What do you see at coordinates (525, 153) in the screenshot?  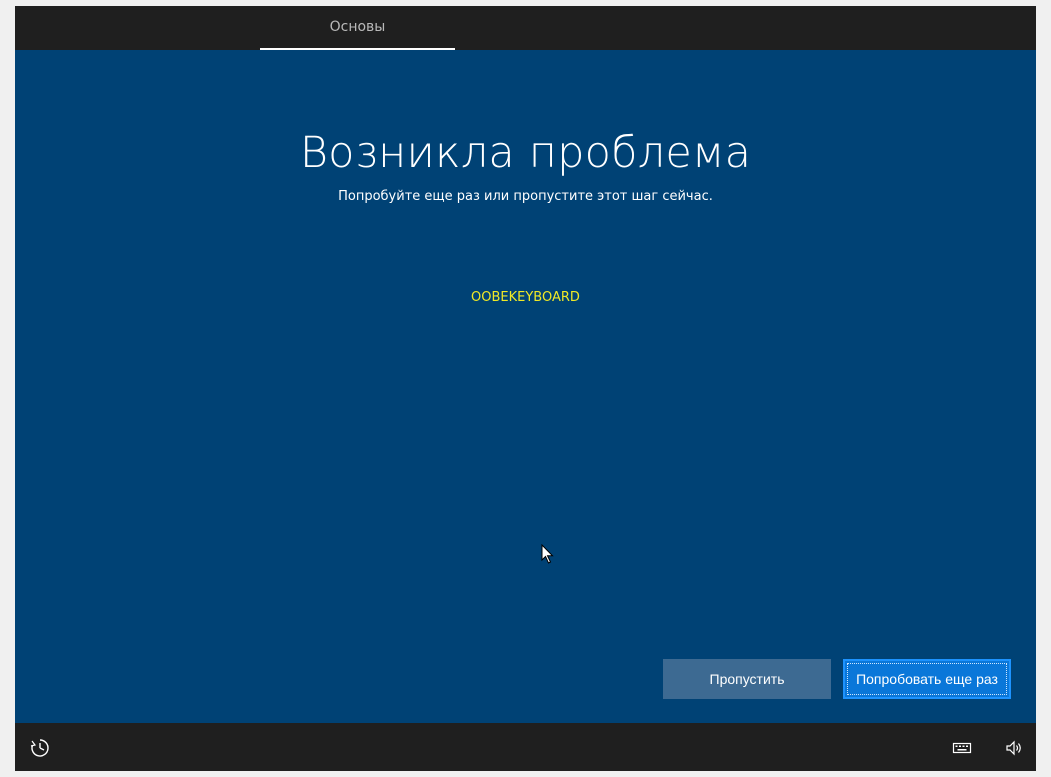 I see `page-title: Возникла проблема` at bounding box center [525, 153].